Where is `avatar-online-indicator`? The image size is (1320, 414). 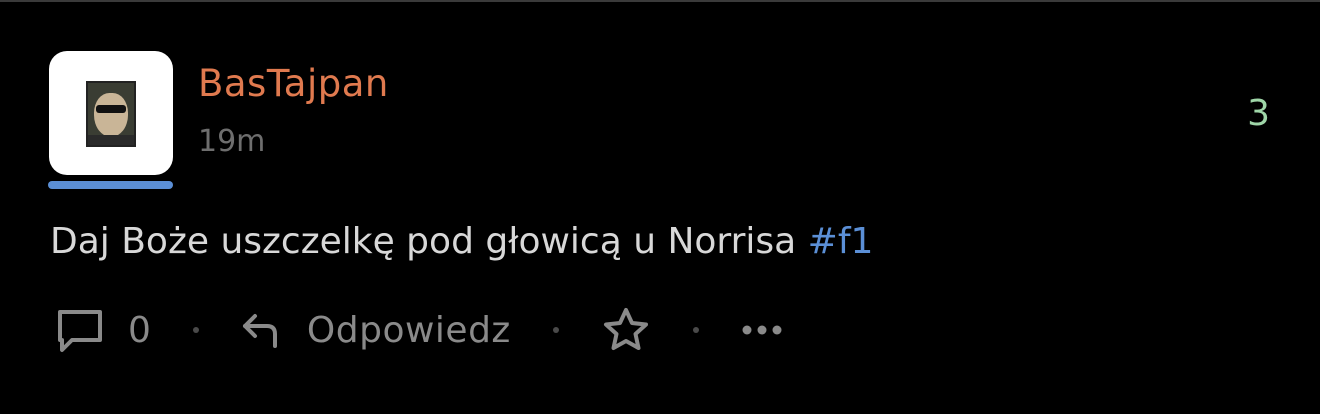
avatar-online-indicator is located at coordinates (110, 185).